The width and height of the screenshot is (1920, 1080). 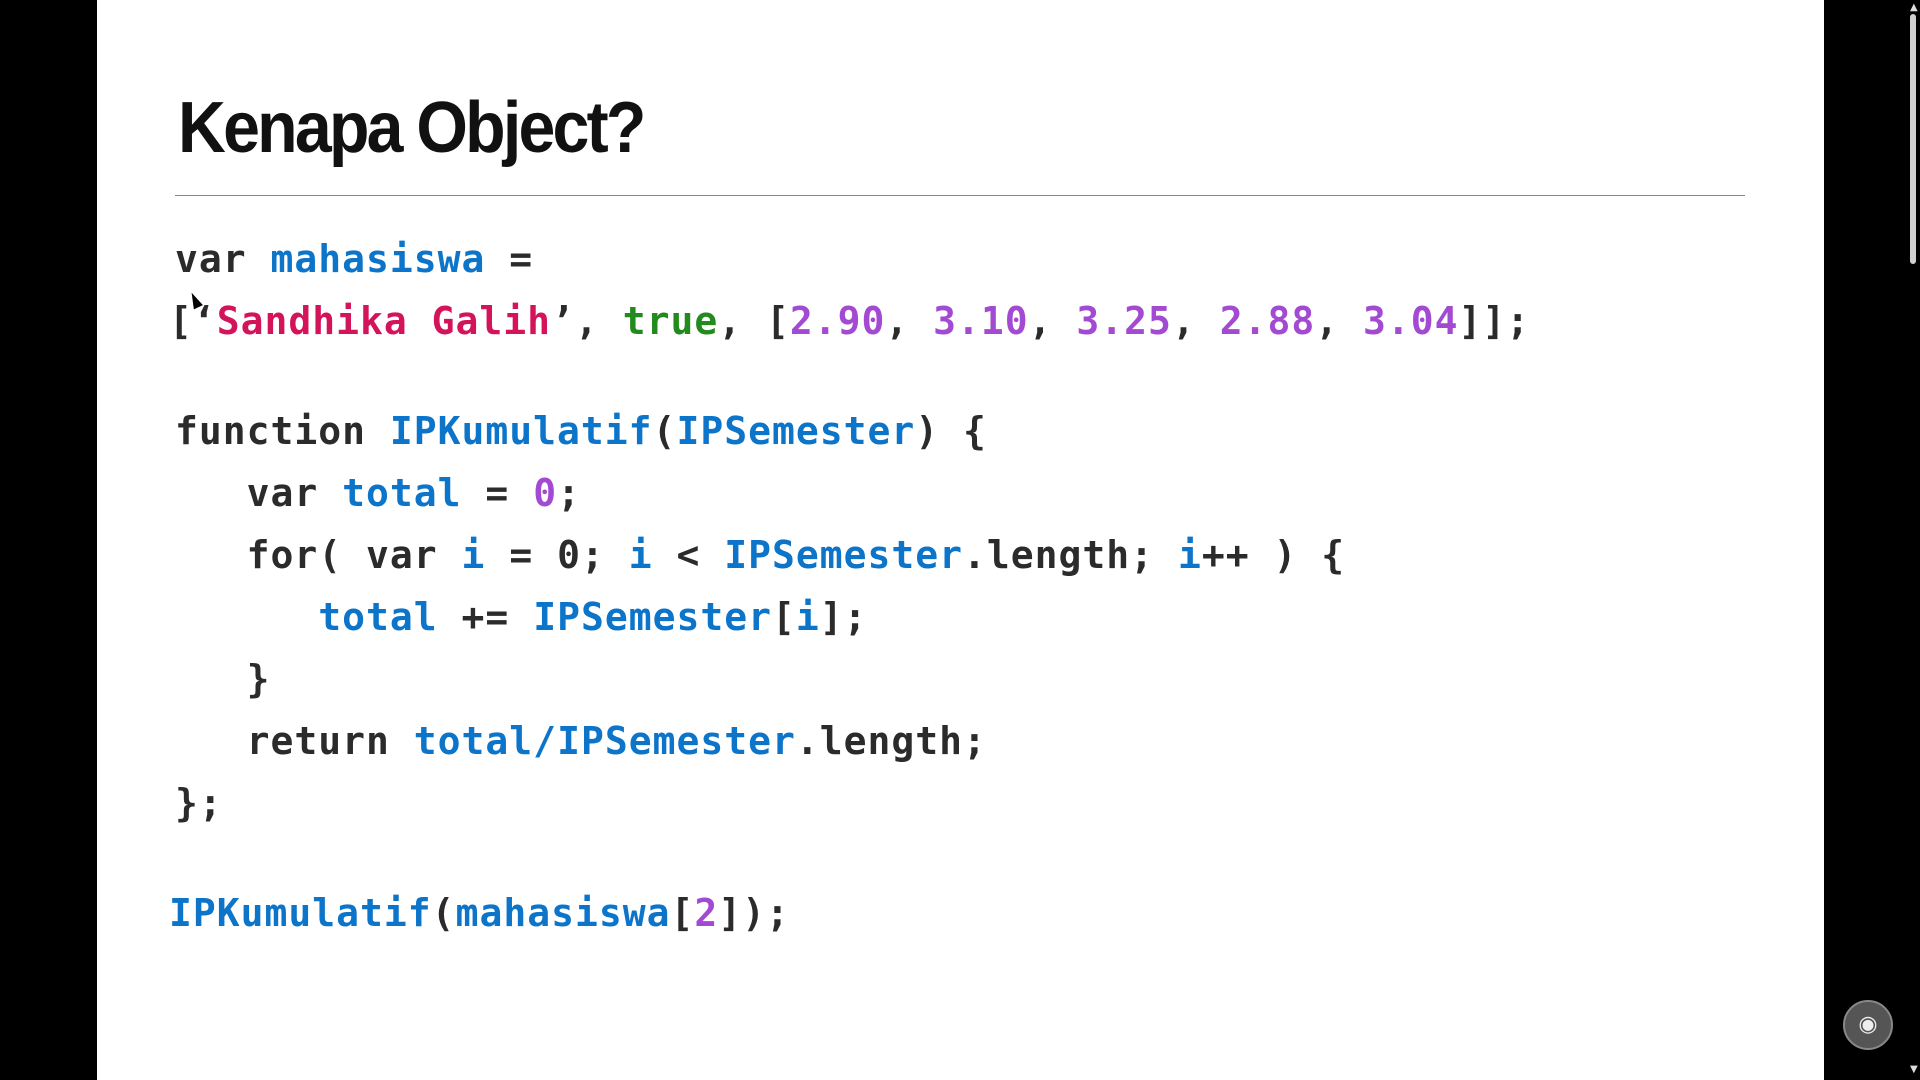 I want to click on punctuation: , [, so click(x=754, y=321).